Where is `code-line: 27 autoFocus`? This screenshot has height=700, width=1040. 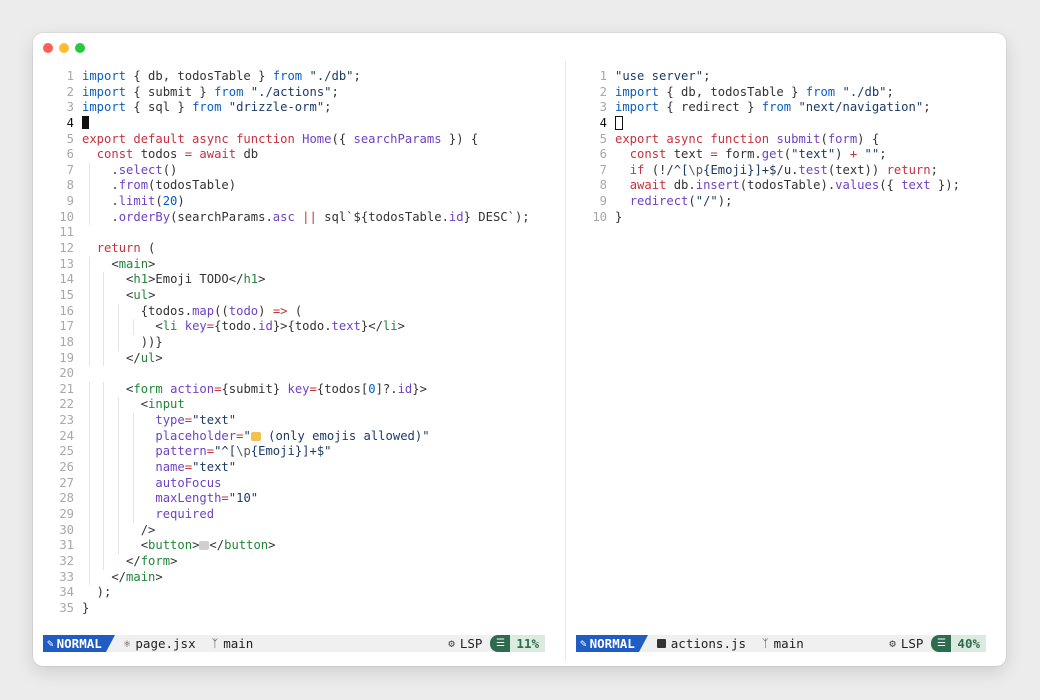
code-line: 27 autoFocus is located at coordinates (299, 483).